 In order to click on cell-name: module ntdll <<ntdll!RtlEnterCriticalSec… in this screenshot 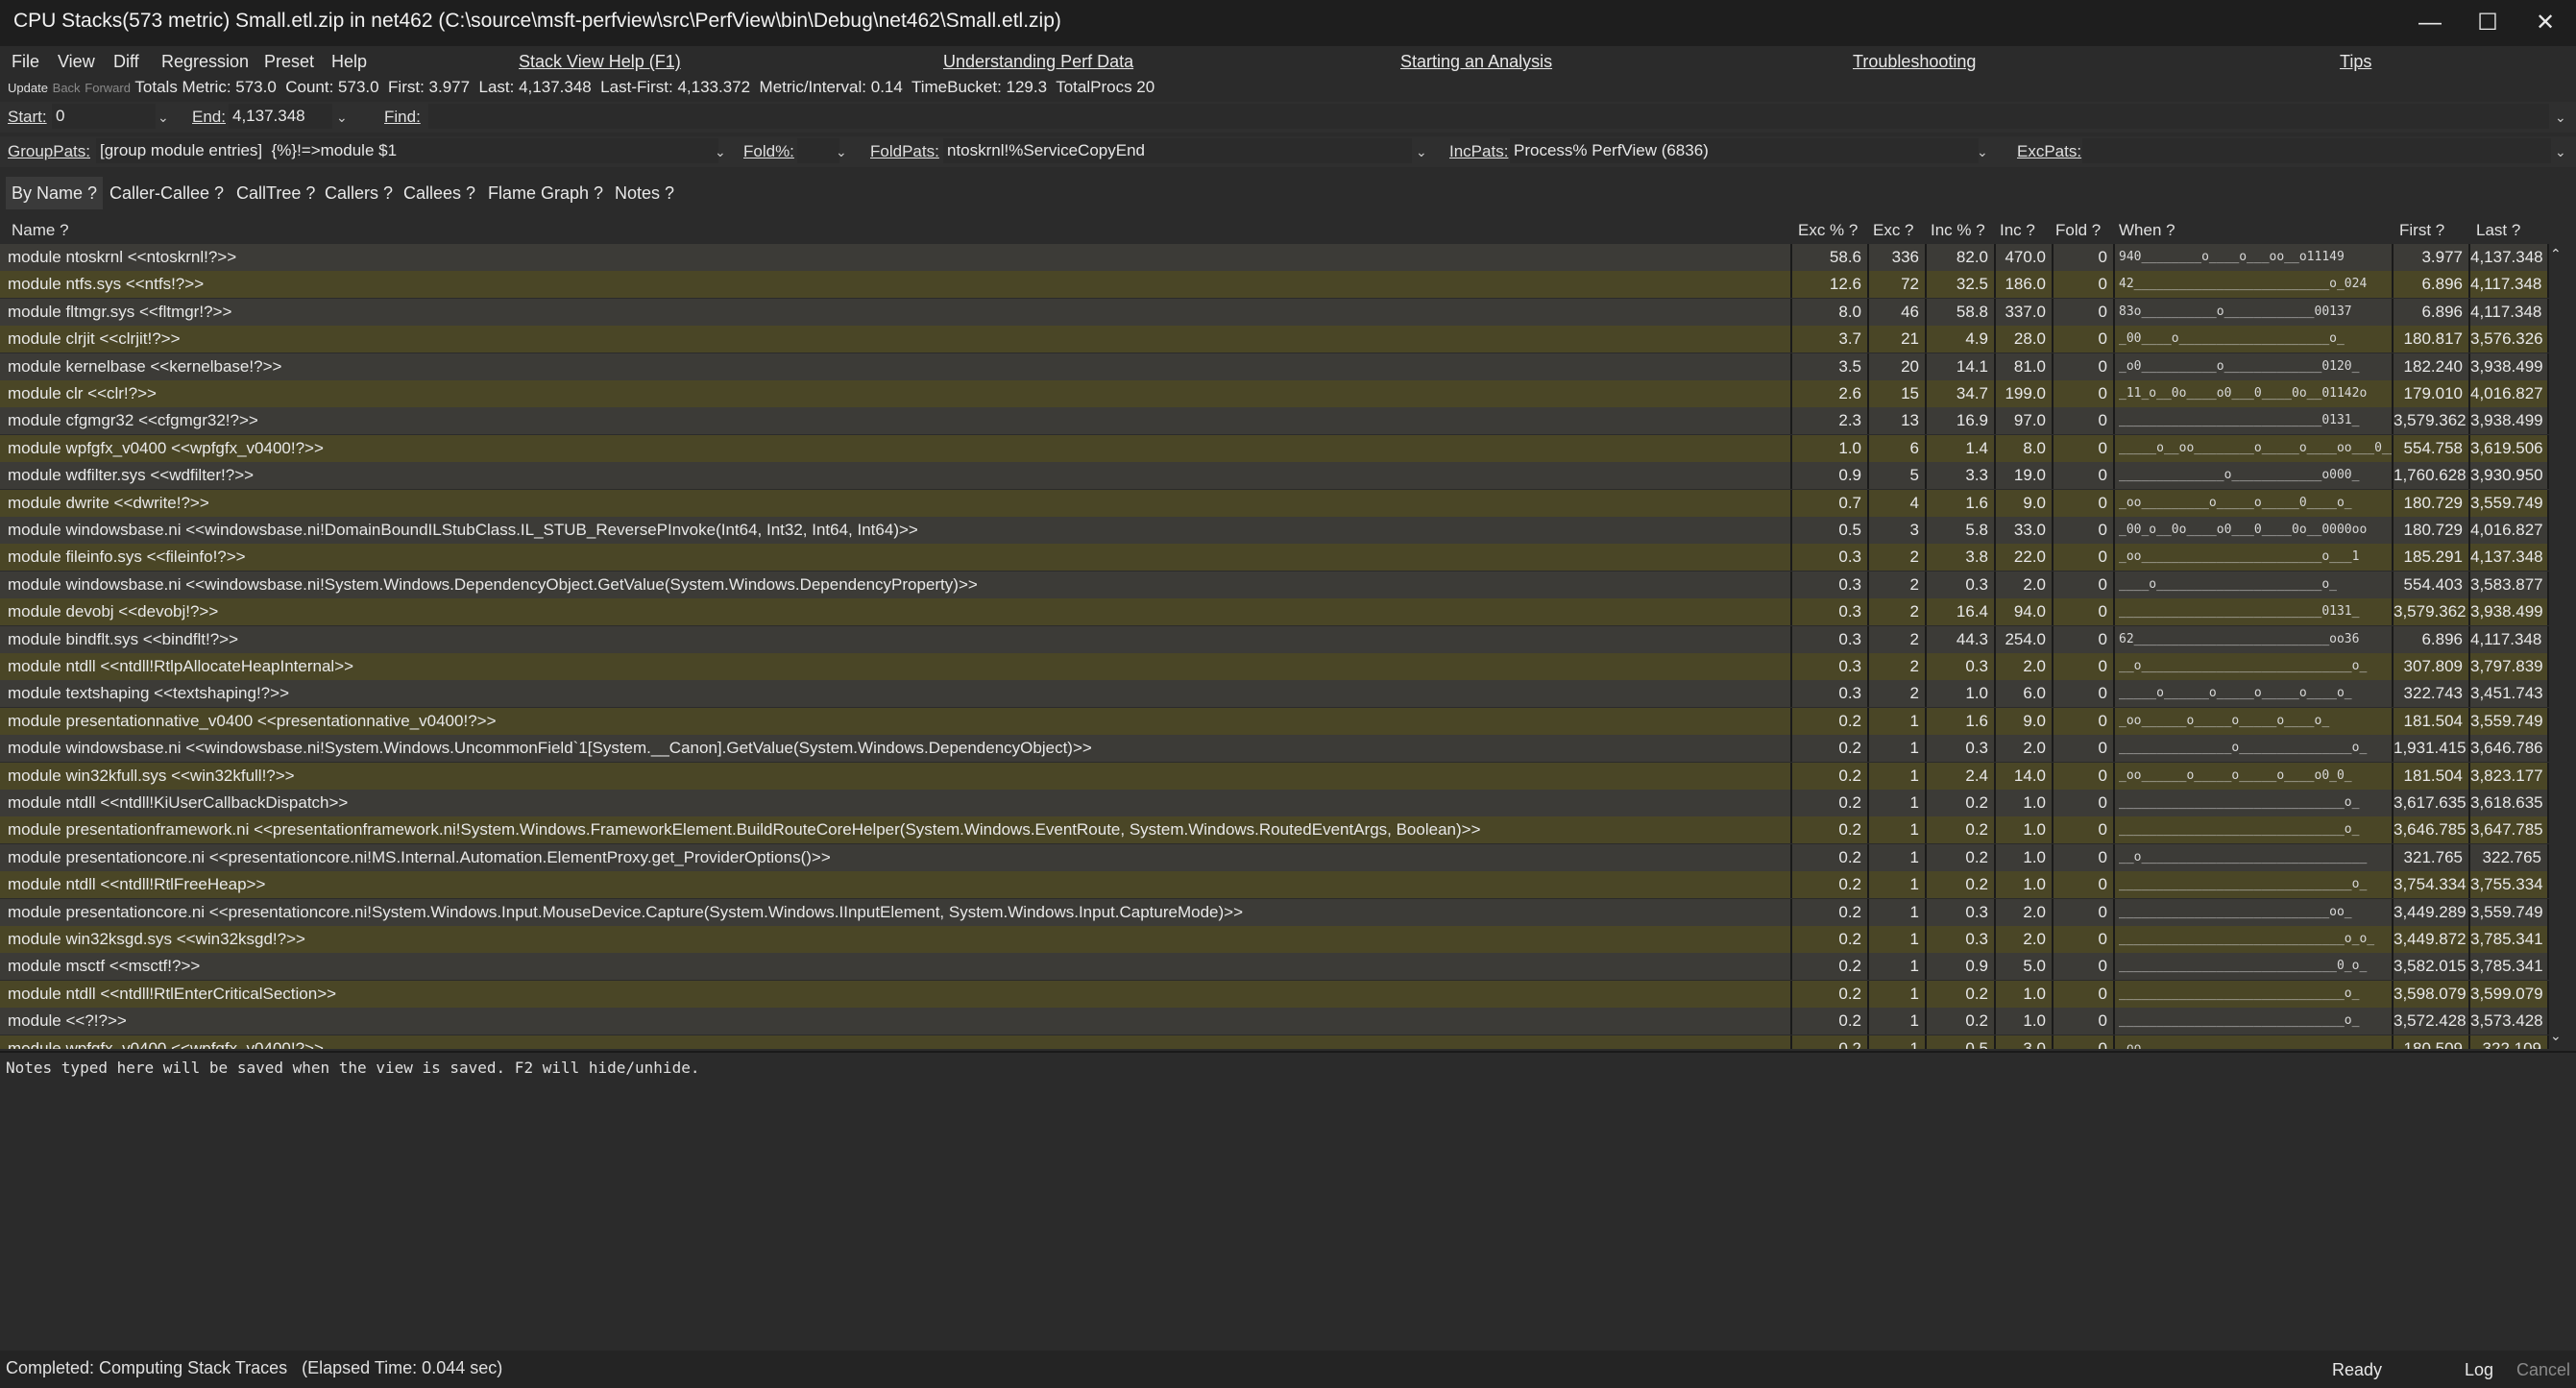, I will do `click(896, 994)`.